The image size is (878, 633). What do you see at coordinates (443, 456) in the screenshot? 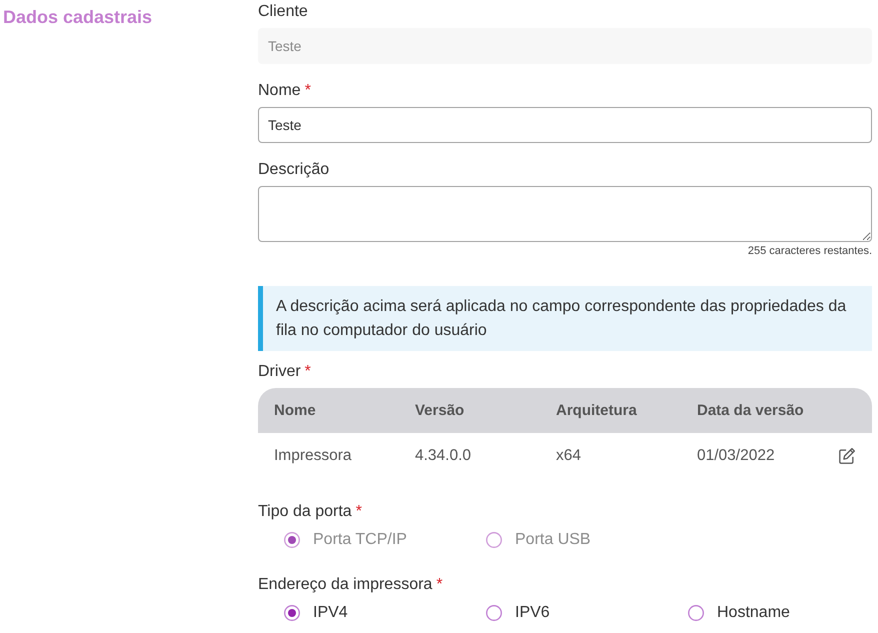
I see `table-cell-text: 4.34.0.0` at bounding box center [443, 456].